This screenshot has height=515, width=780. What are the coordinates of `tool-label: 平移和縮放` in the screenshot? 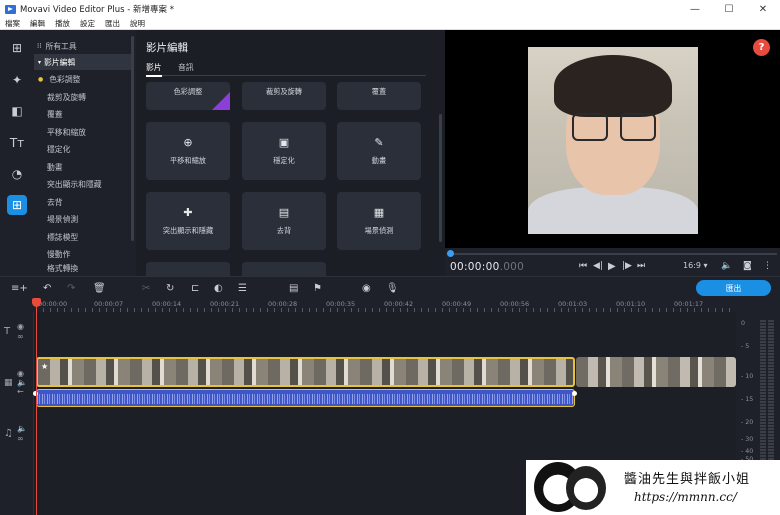 It's located at (188, 160).